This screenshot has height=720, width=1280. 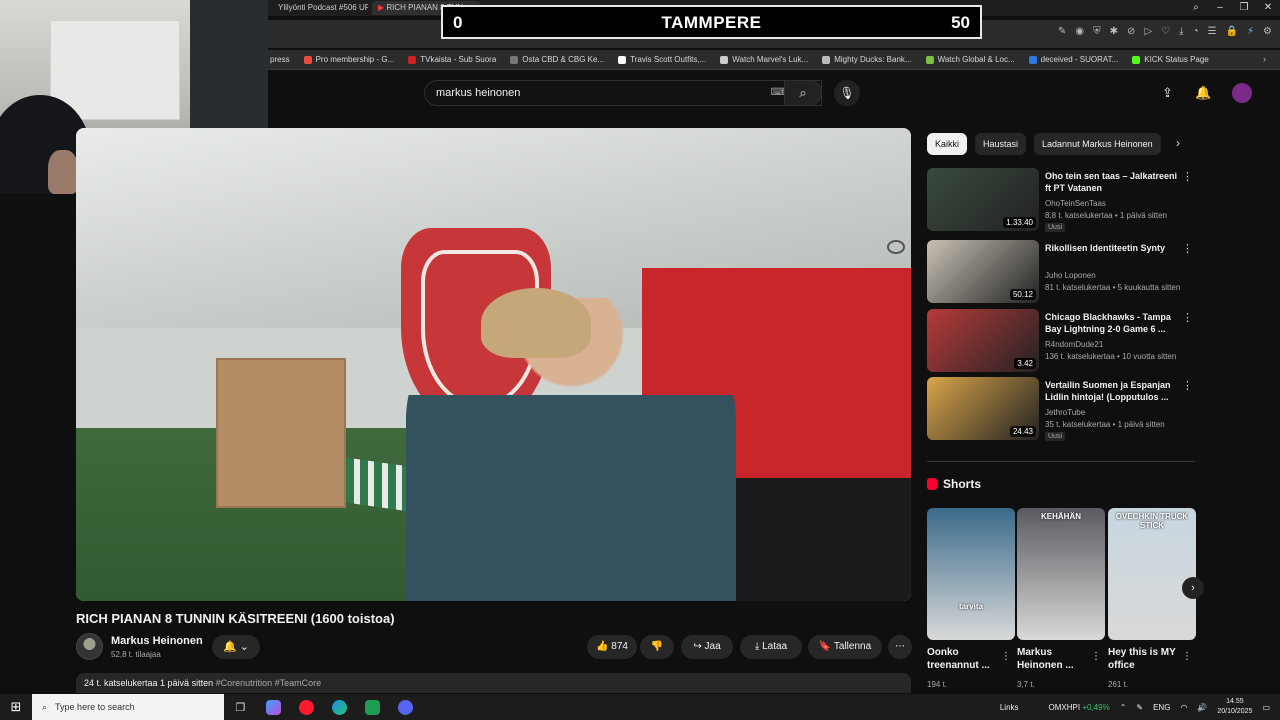 What do you see at coordinates (1202, 707) in the screenshot?
I see `volume-icon: 🔊` at bounding box center [1202, 707].